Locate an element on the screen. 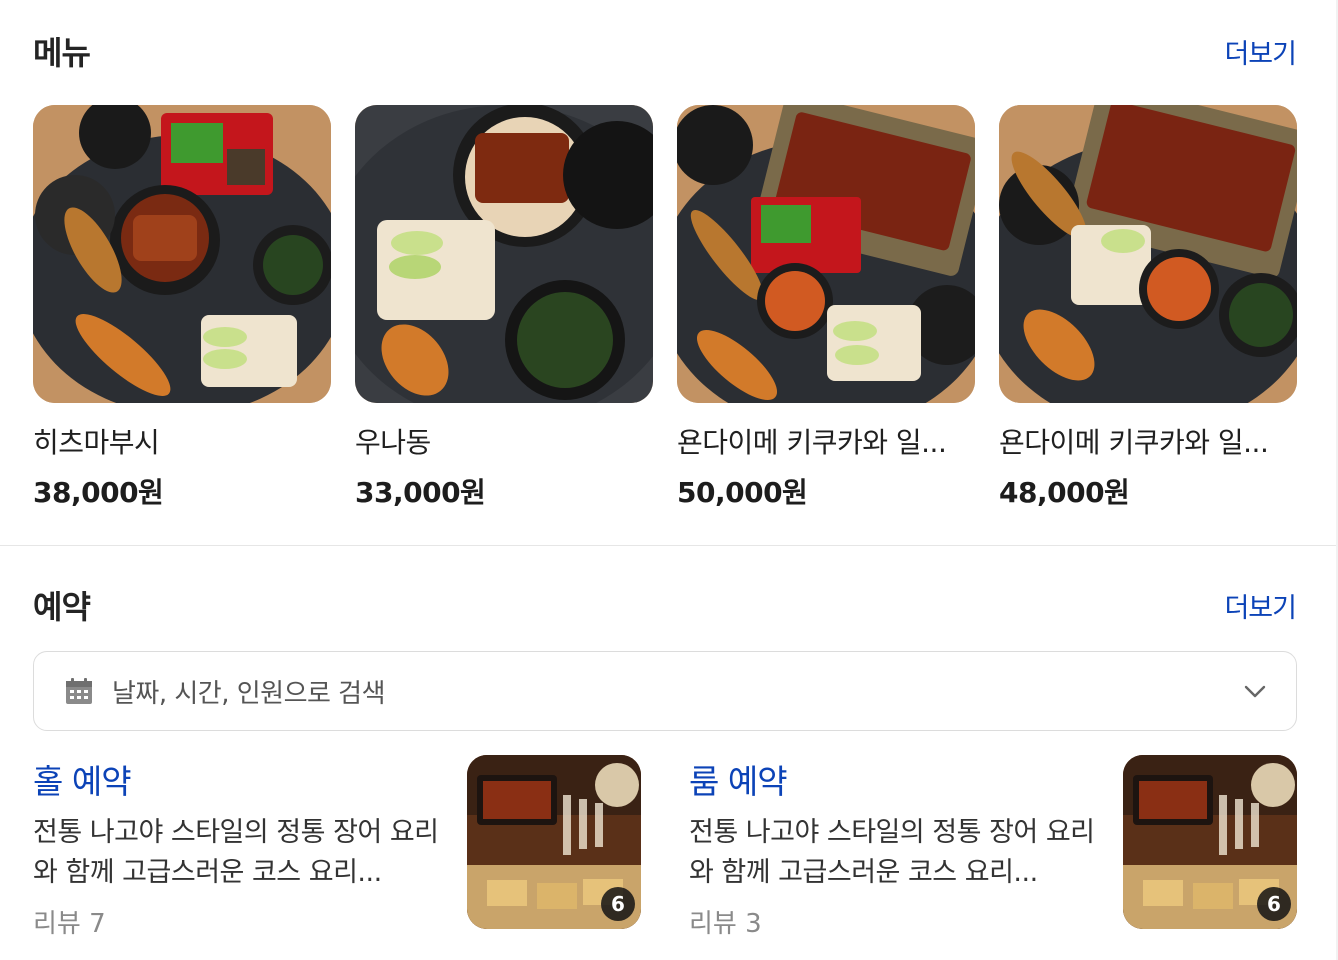  menu-item-hitsumabushi: 히츠마부시 38,000원 is located at coordinates (182, 308).